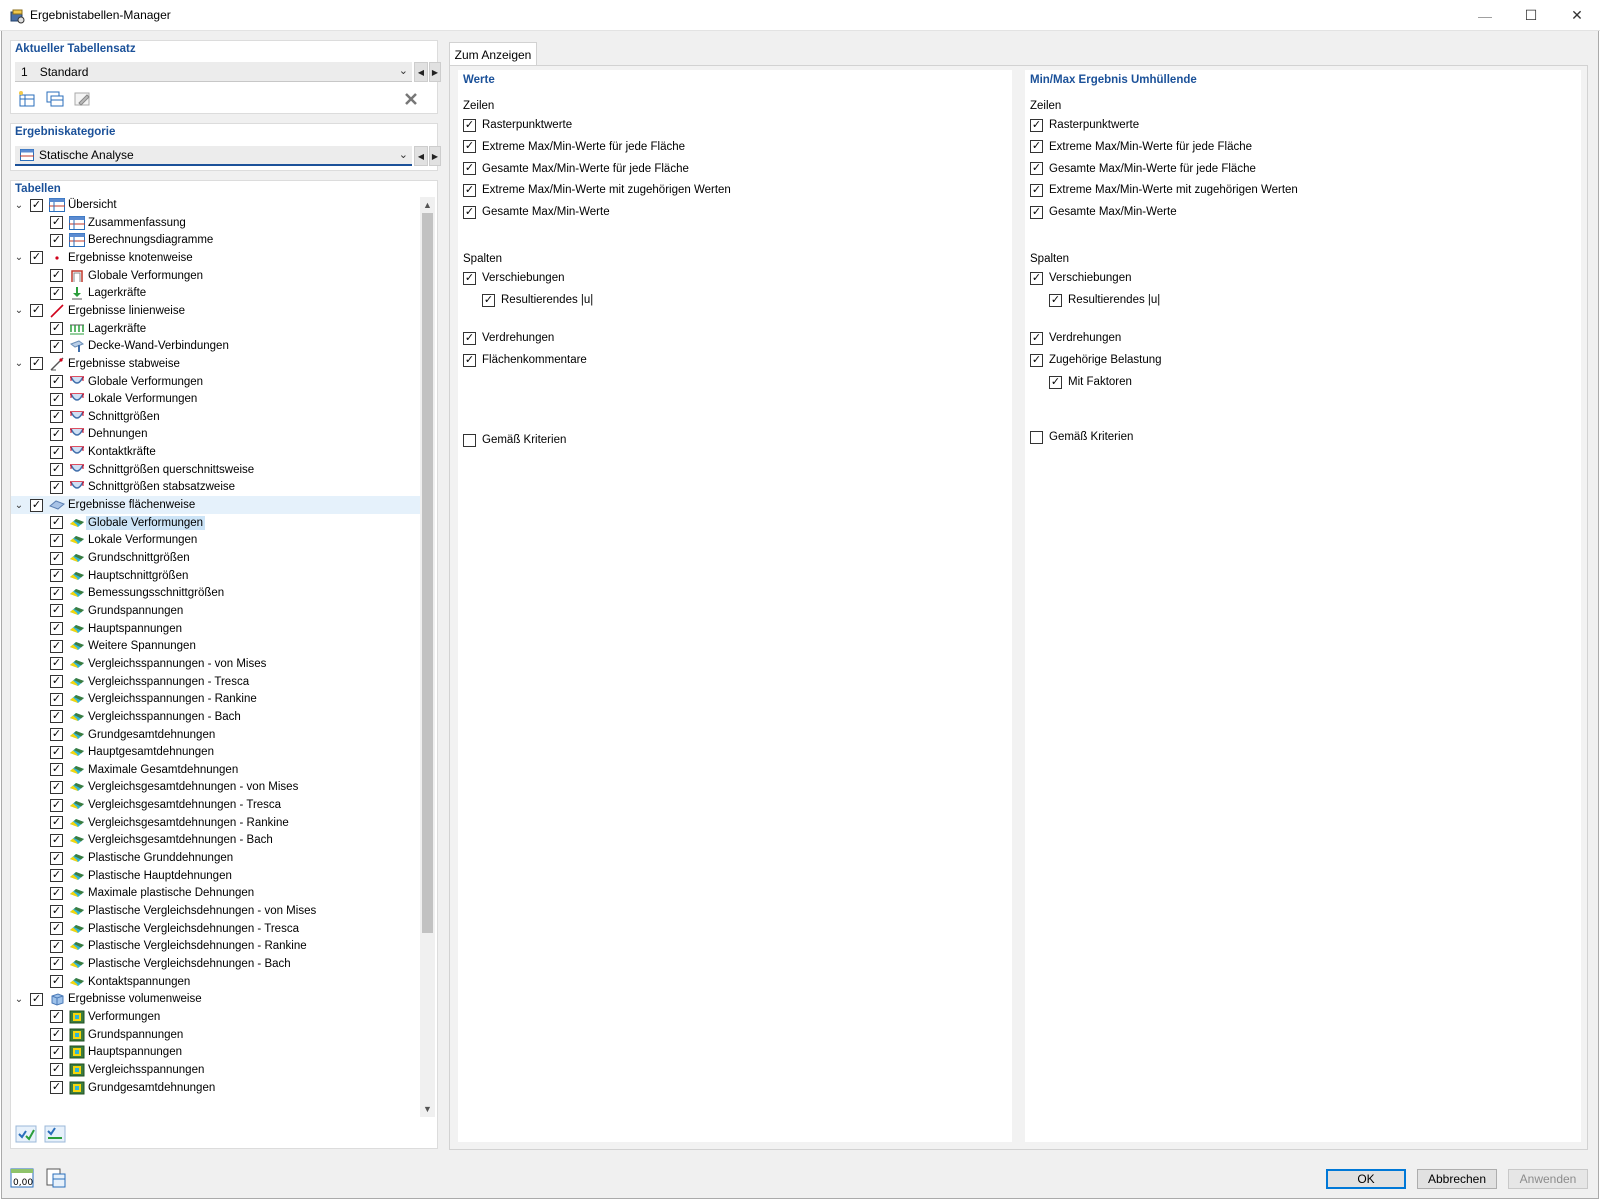  What do you see at coordinates (216, 205) in the screenshot?
I see `tree-group: ⌄ Übersicht` at bounding box center [216, 205].